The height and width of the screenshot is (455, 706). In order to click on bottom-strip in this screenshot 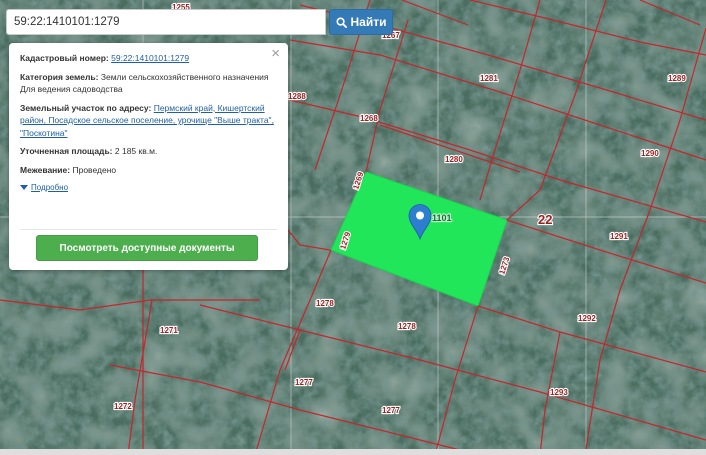, I will do `click(353, 452)`.